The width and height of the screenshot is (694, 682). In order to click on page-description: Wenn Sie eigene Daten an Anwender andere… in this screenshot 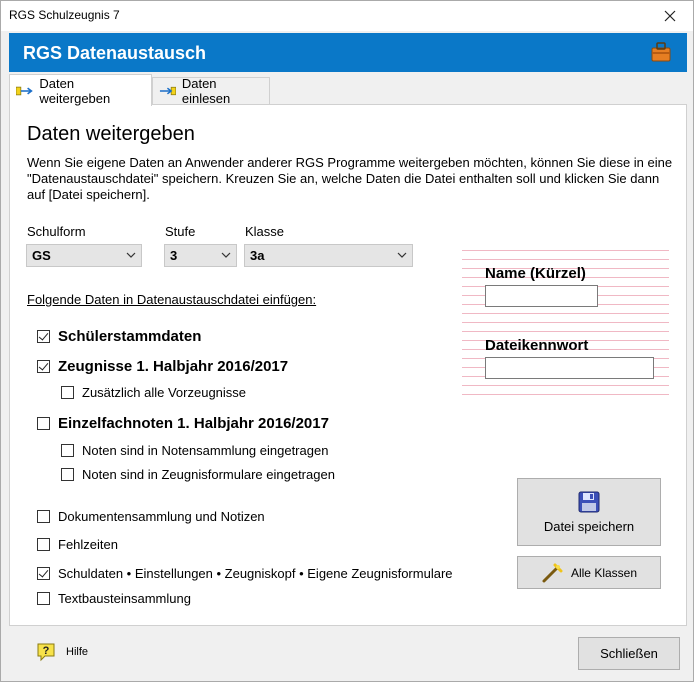, I will do `click(350, 178)`.